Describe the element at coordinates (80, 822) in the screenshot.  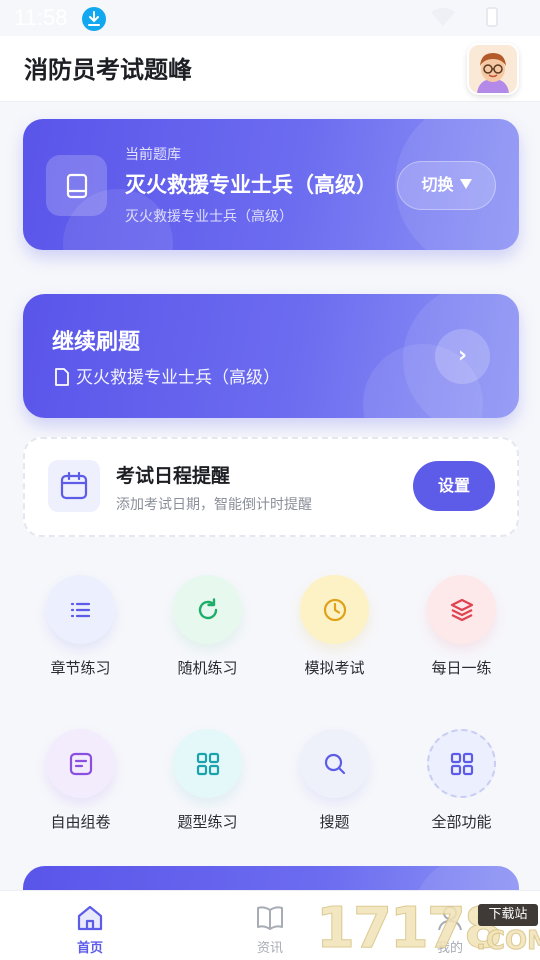
I see `feature-label: 自由组卷` at that location.